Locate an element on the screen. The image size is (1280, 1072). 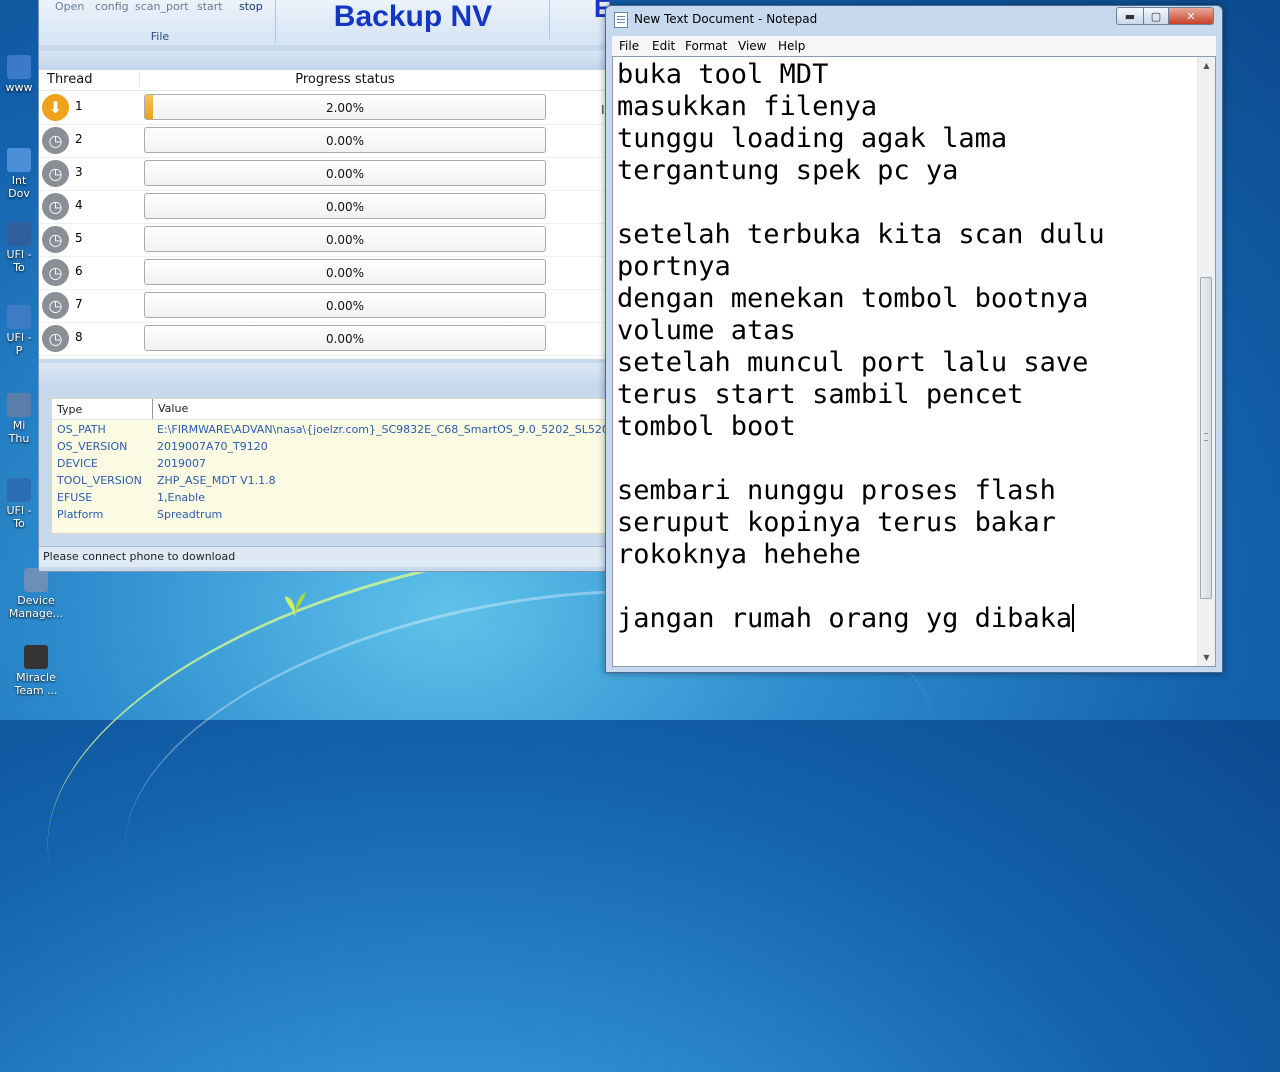
info-value: 2019007A70_T9120 is located at coordinates (212, 446).